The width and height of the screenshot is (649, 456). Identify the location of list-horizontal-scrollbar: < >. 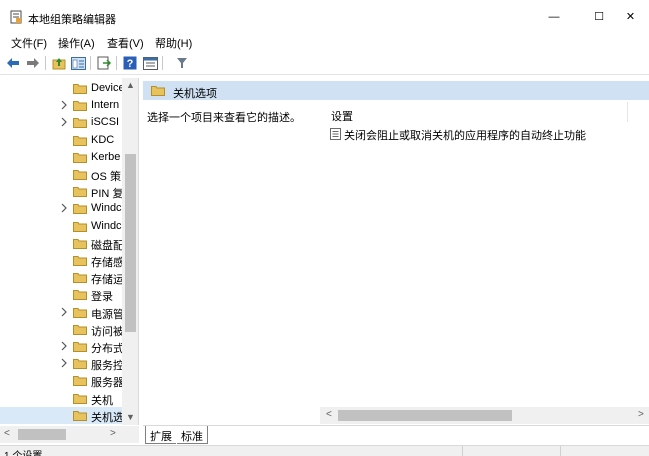
(484, 415).